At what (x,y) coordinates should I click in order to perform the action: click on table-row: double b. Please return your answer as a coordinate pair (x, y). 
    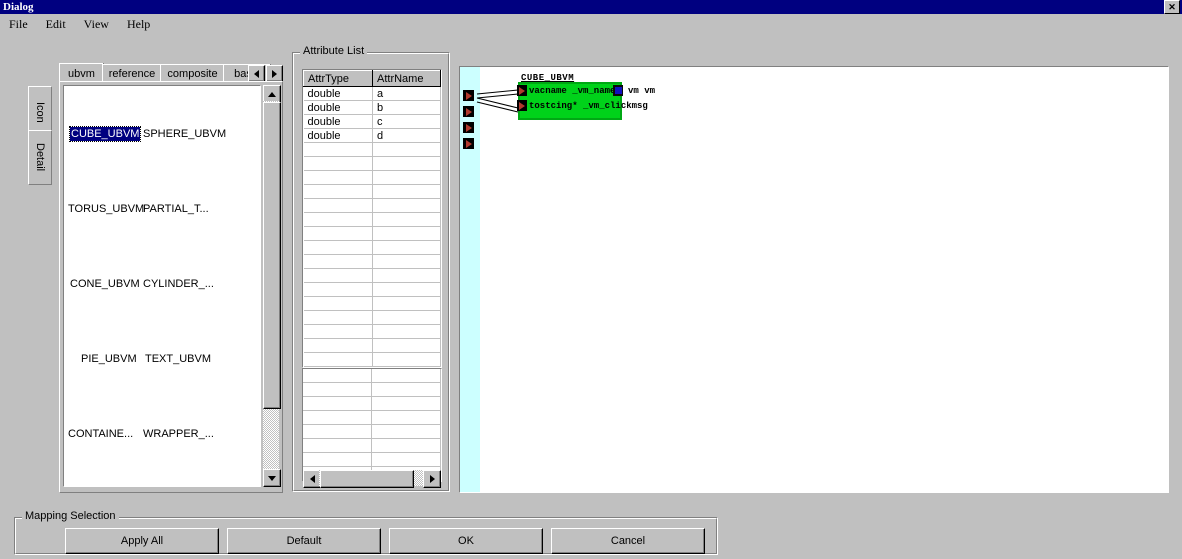
    Looking at the image, I should click on (372, 107).